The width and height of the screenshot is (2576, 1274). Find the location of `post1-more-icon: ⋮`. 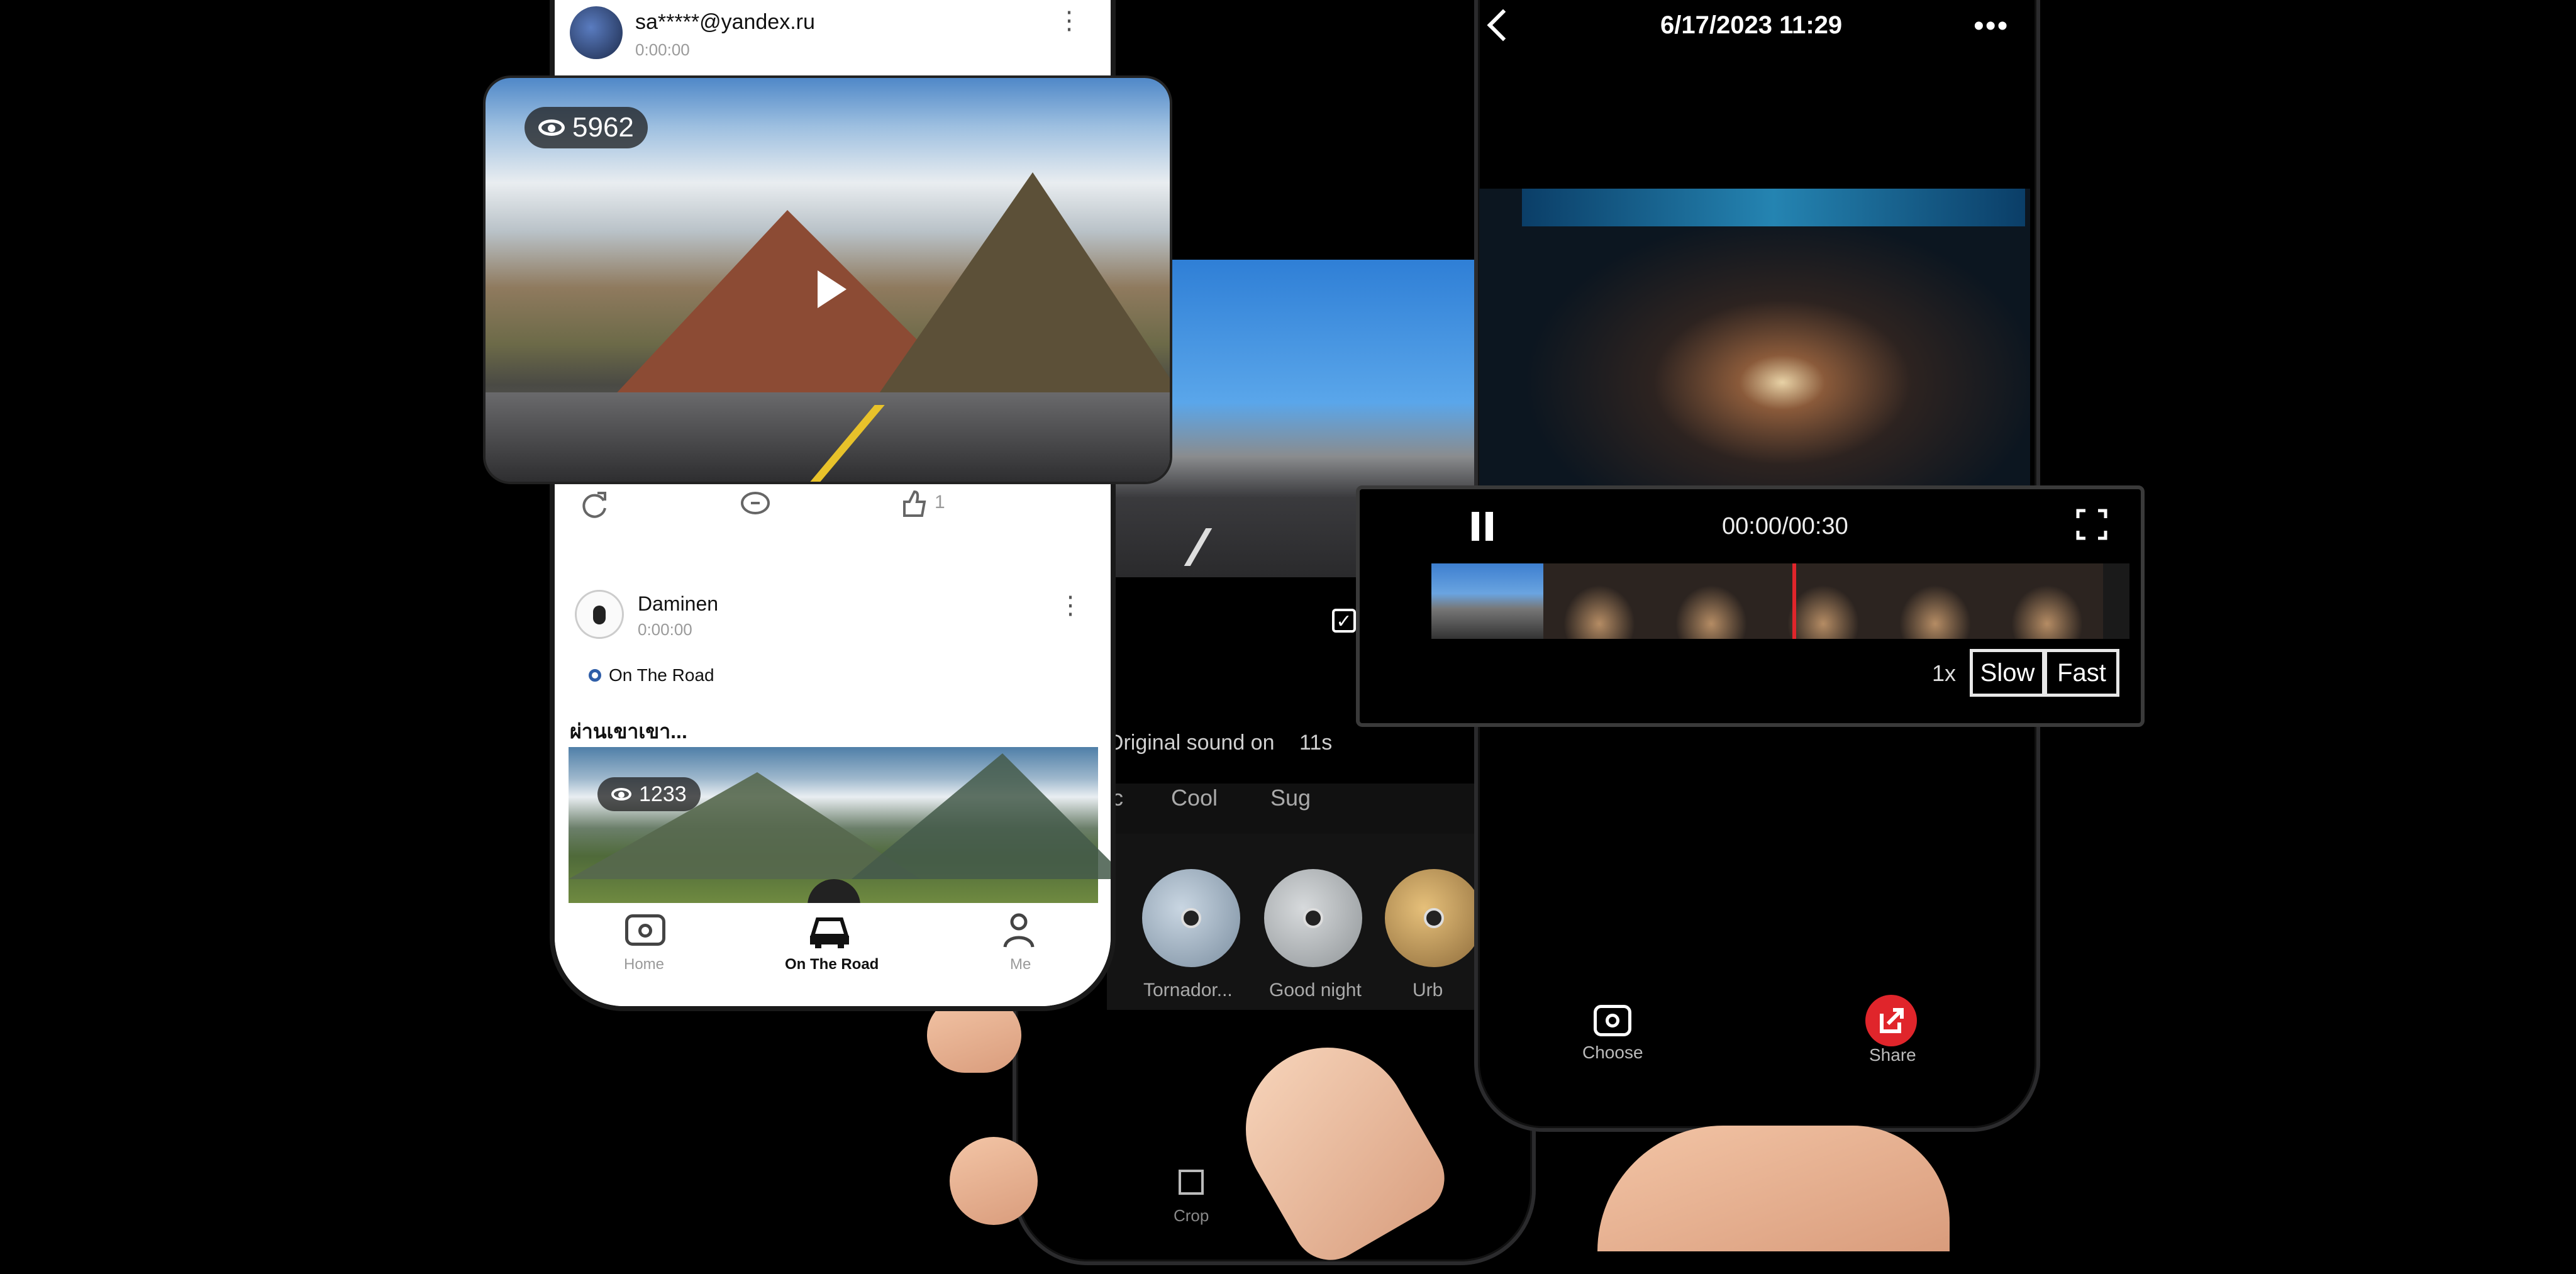

post1-more-icon: ⋮ is located at coordinates (1069, 21).